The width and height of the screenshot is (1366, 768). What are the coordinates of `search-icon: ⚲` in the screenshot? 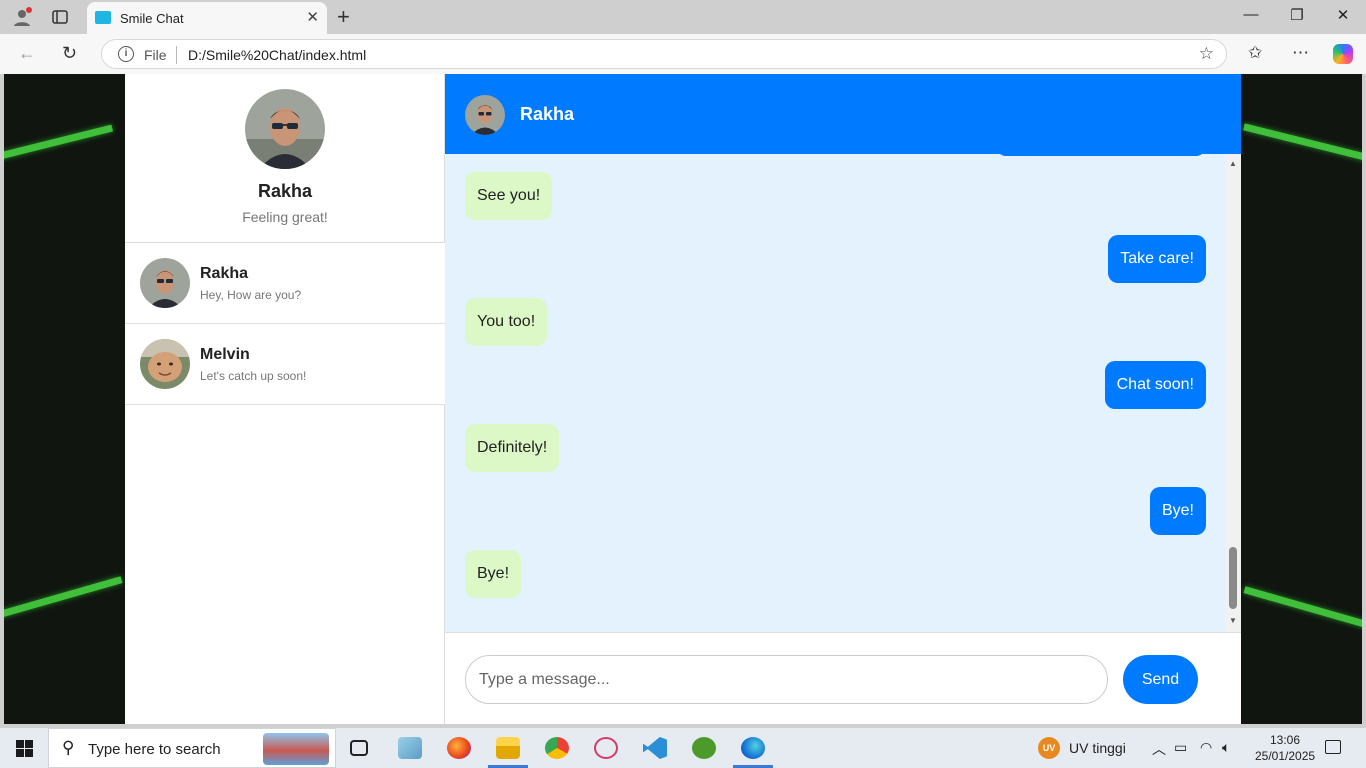 It's located at (68, 747).